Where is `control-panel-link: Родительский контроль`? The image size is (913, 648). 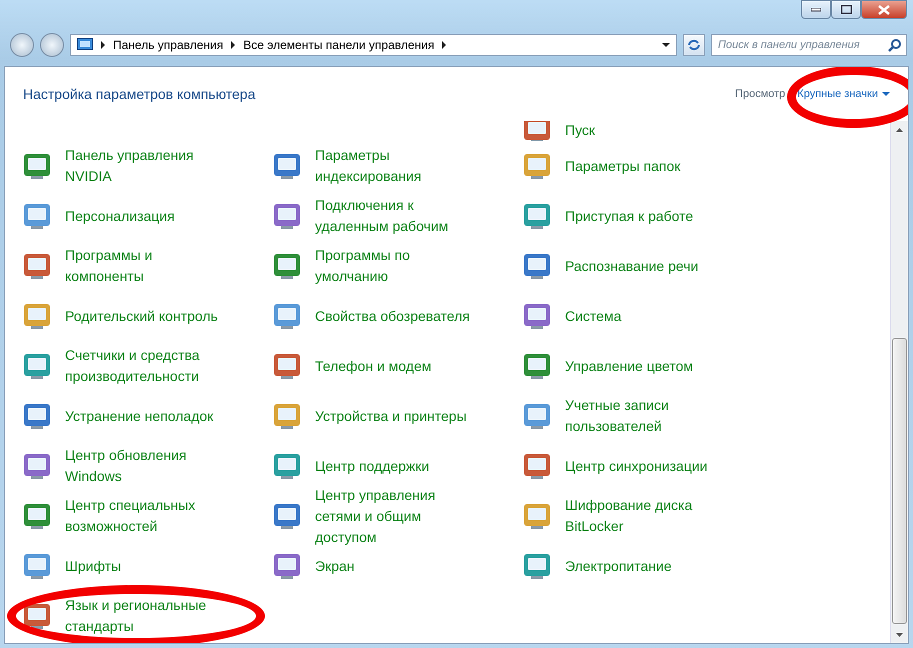
control-panel-link: Родительский контроль is located at coordinates (145, 316).